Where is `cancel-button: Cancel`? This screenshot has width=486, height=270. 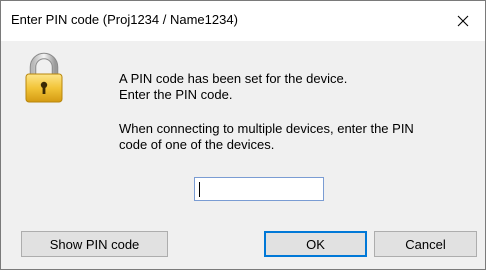 cancel-button: Cancel is located at coordinates (425, 244).